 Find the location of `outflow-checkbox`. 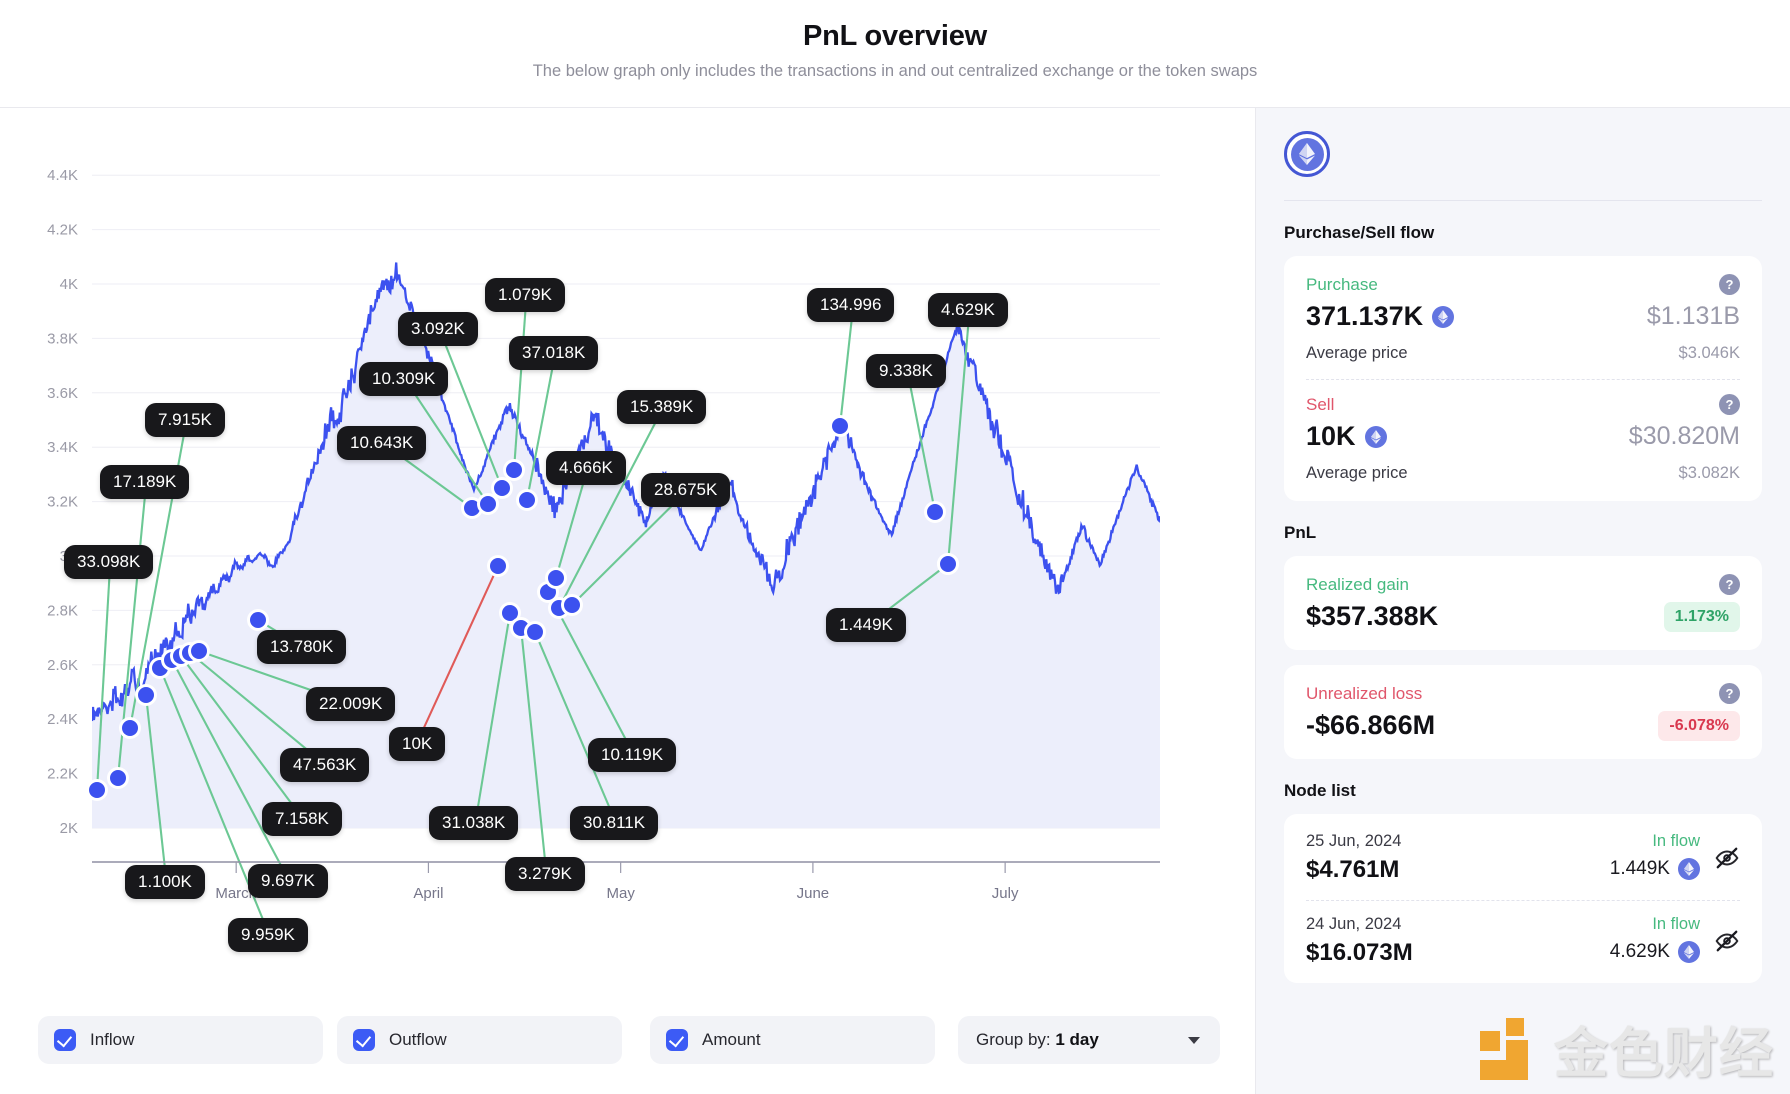

outflow-checkbox is located at coordinates (364, 1040).